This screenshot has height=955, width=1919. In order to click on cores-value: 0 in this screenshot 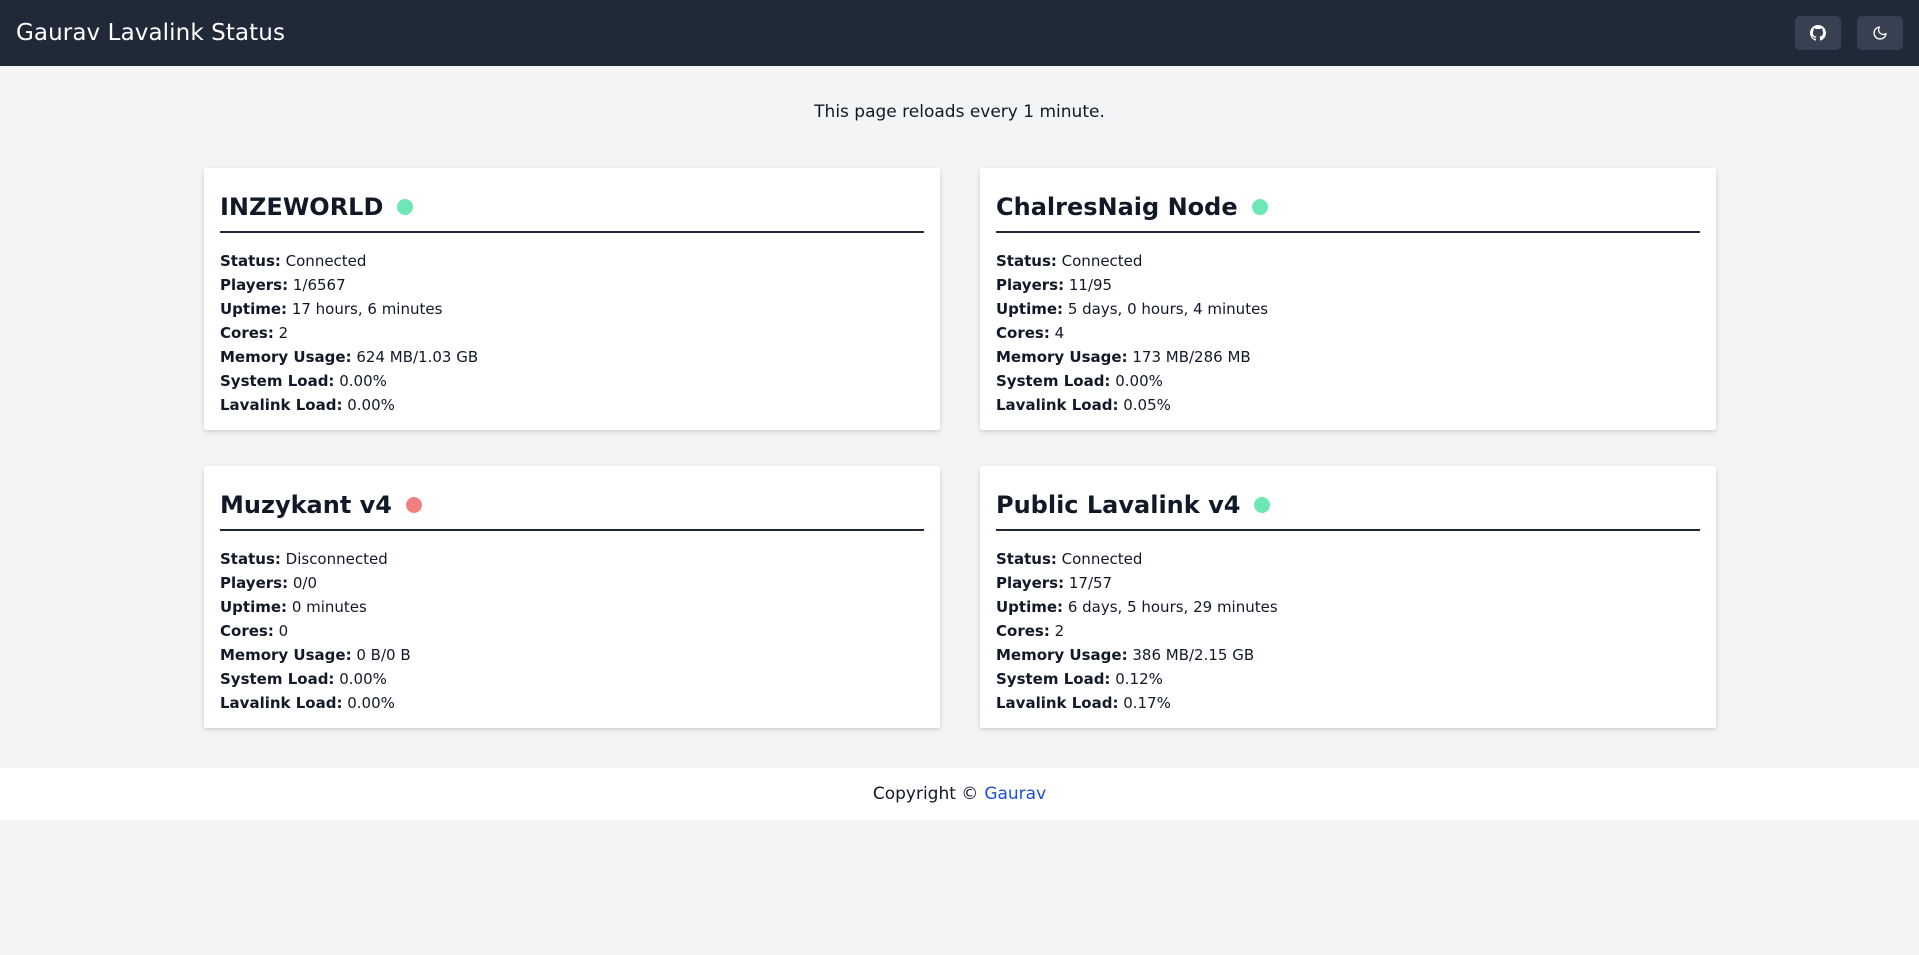, I will do `click(283, 631)`.